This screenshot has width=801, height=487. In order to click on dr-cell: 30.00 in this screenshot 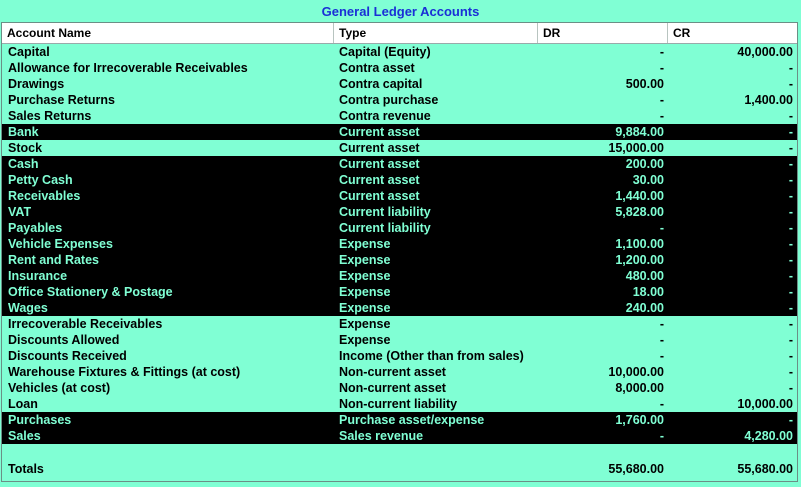, I will do `click(648, 180)`.